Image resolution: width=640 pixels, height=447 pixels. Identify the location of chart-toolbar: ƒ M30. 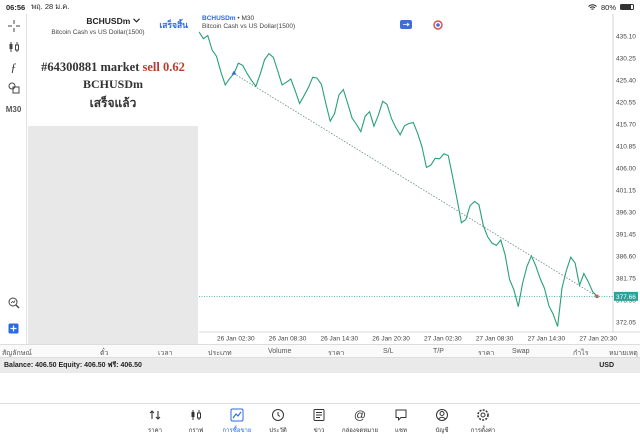
(13, 179).